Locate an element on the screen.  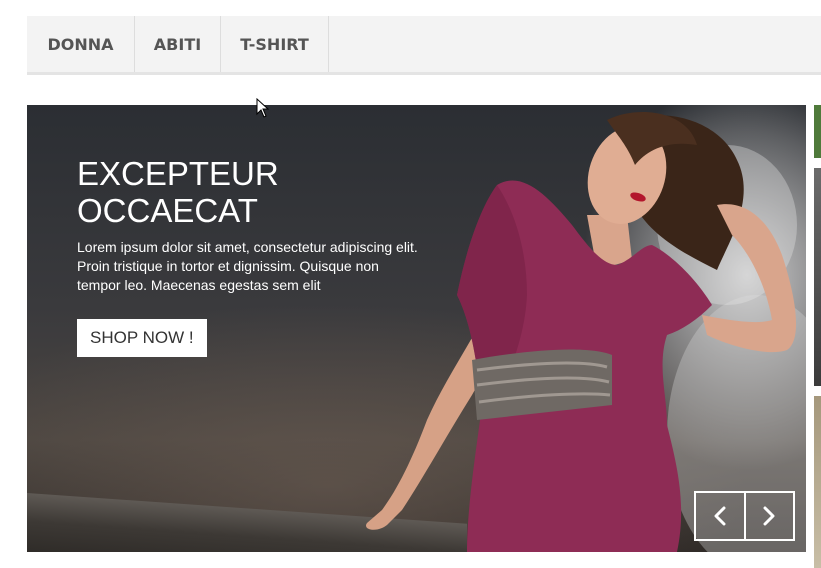
slider-controls is located at coordinates (744, 516).